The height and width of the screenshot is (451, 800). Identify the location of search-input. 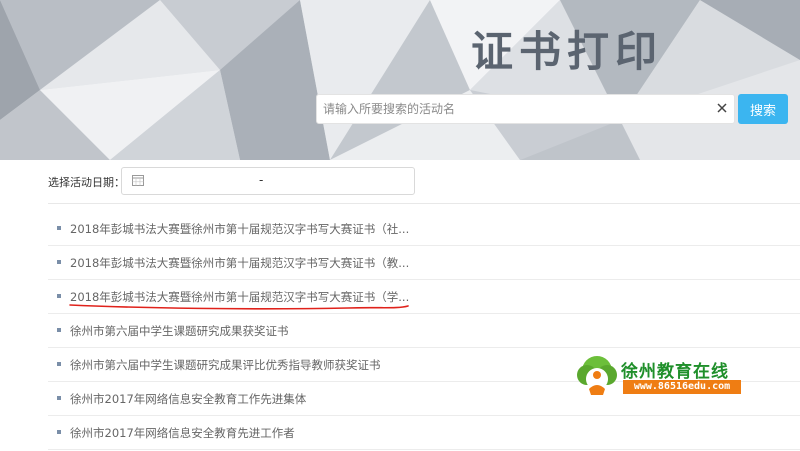
(512, 109).